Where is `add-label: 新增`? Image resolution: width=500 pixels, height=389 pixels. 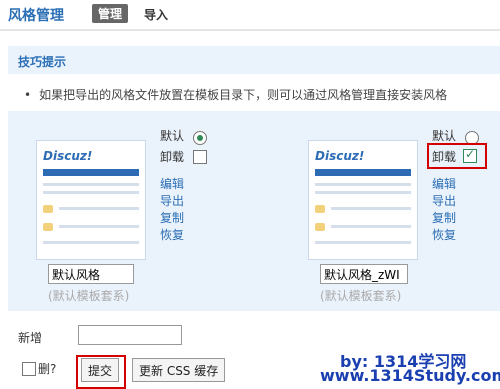 add-label: 新增 is located at coordinates (30, 338).